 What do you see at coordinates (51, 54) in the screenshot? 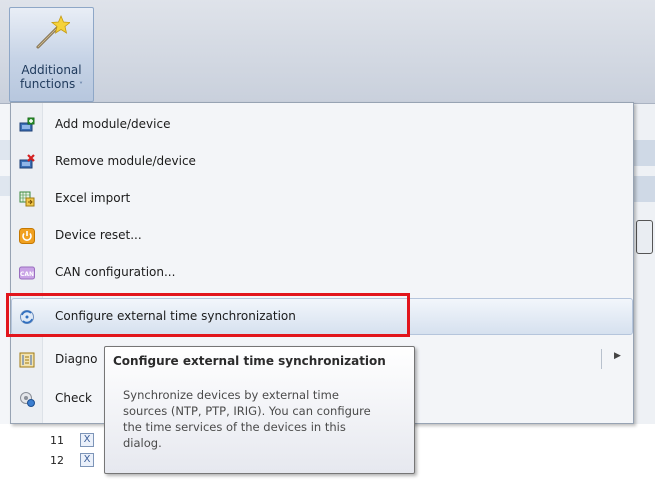
I see `additional-functions-button: Additional functions ˅` at bounding box center [51, 54].